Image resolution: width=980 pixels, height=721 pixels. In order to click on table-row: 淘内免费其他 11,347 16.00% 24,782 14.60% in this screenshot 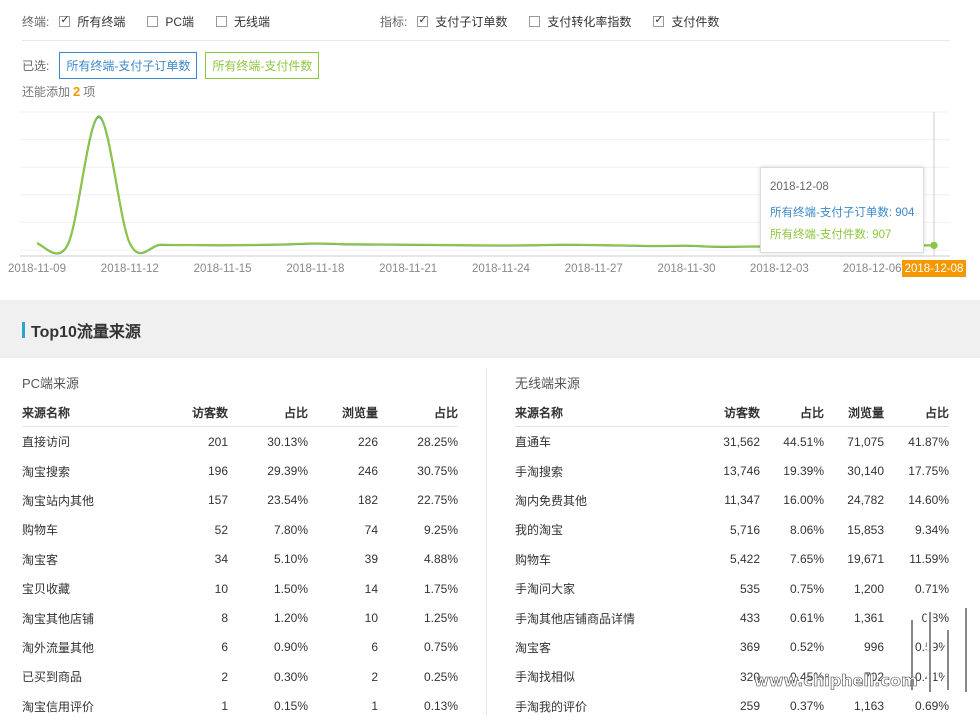, I will do `click(732, 500)`.